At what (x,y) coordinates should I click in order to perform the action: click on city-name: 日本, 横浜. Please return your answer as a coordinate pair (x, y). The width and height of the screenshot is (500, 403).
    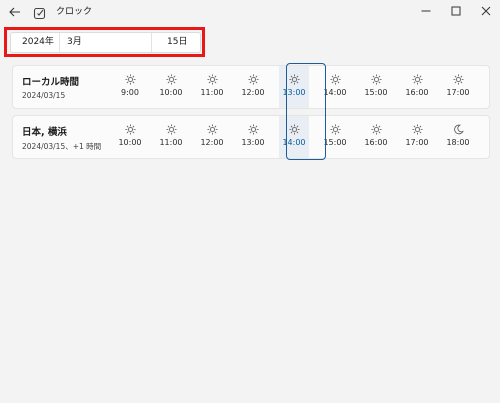
    Looking at the image, I should click on (44, 132).